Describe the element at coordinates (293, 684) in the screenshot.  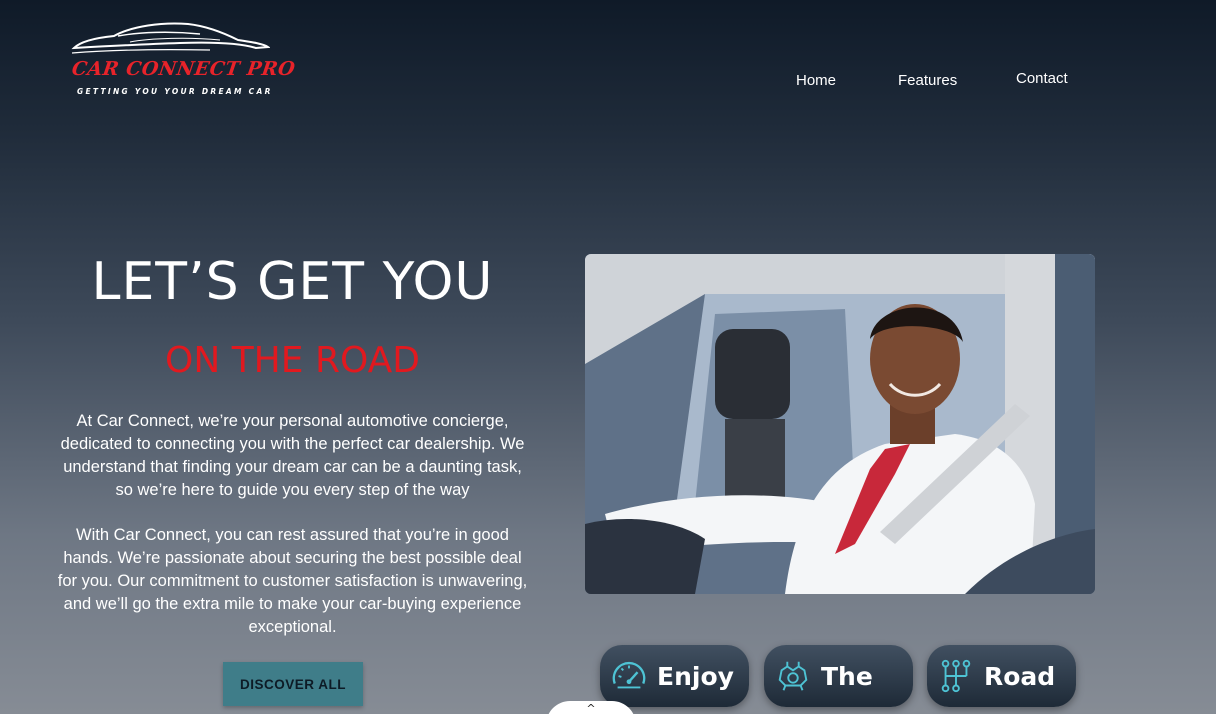
I see `discover-all-button: DISCOVER ALL` at that location.